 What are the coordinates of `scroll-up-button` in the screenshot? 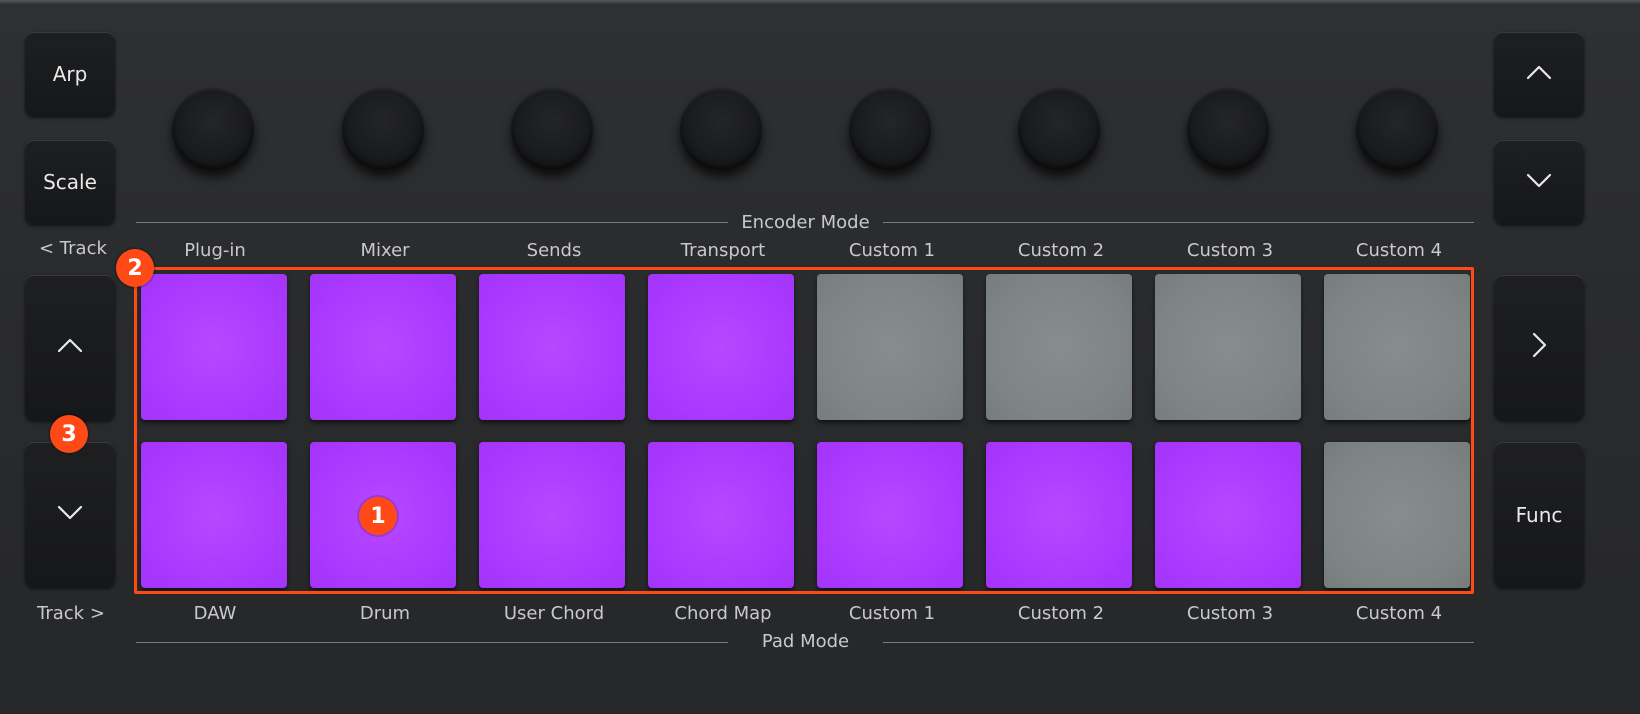 It's located at (1539, 74).